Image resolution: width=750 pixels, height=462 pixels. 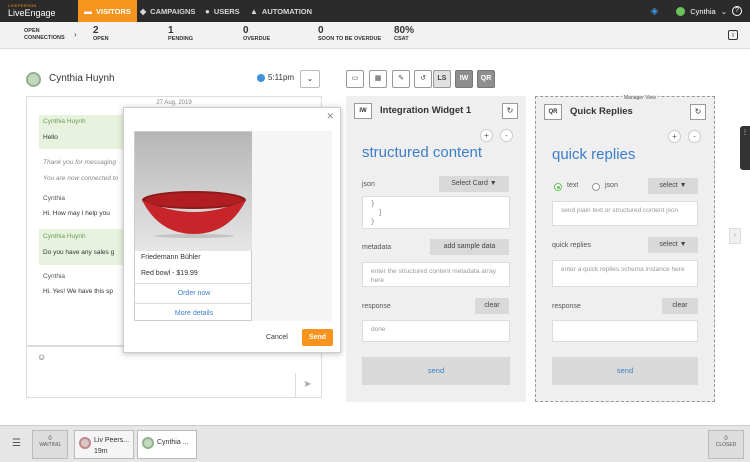 I want to click on message-text: Do you have any sales g, so click(x=79, y=252).